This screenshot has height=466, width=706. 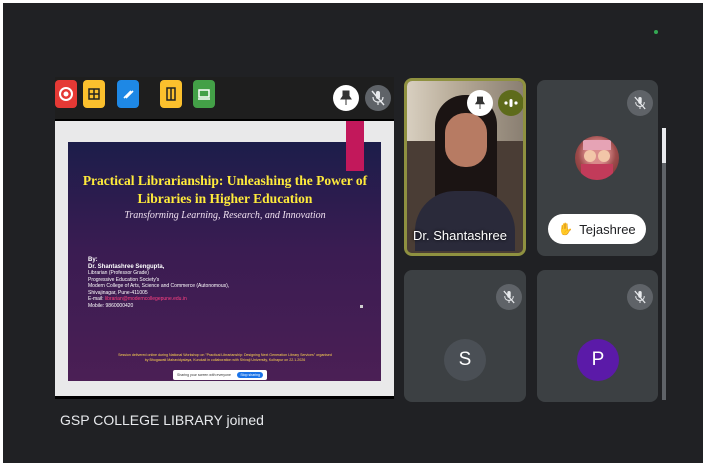 I want to click on avatar: S, so click(x=465, y=360).